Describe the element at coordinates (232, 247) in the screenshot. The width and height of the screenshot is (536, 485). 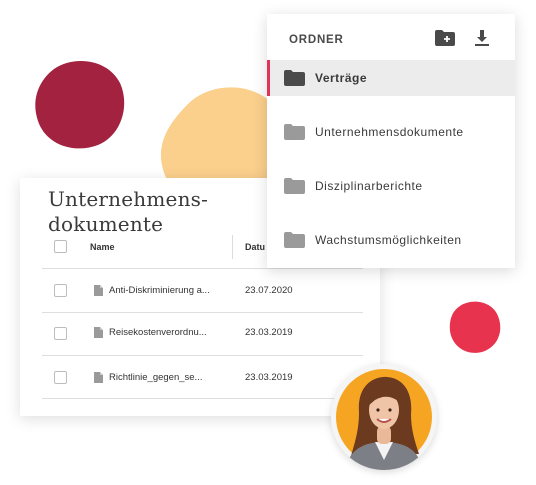
I see `column-divider` at that location.